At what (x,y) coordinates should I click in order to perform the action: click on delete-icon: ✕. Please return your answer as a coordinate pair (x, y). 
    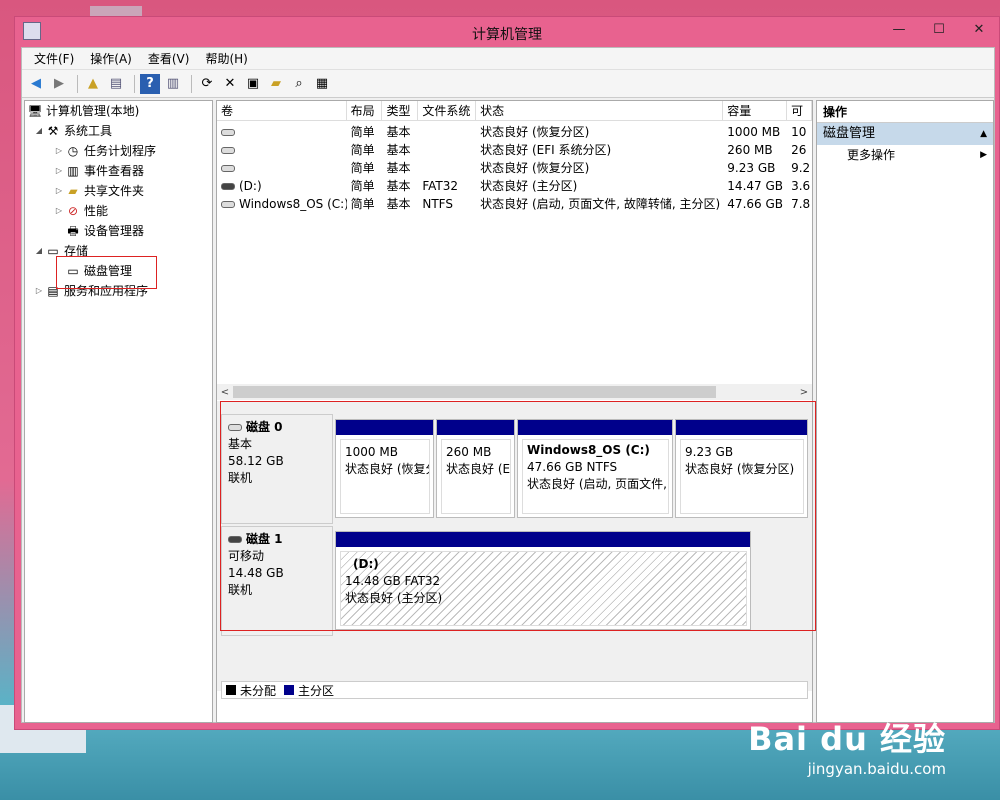
    Looking at the image, I should click on (230, 84).